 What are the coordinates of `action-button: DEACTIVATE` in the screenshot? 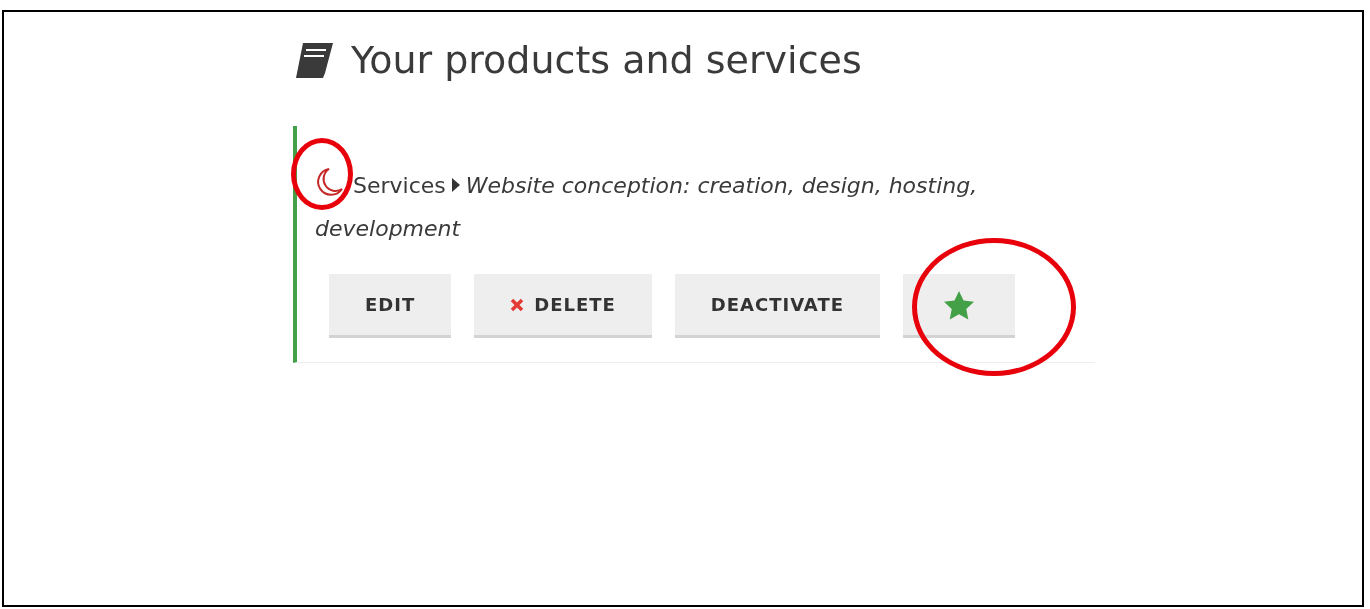 It's located at (777, 306).